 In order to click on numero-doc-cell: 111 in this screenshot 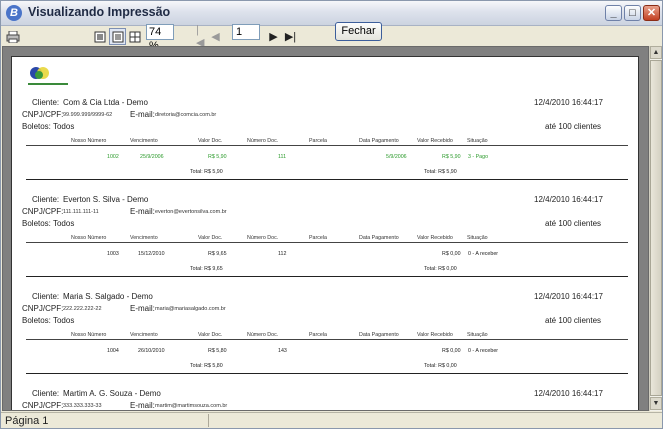, I will do `click(282, 157)`.